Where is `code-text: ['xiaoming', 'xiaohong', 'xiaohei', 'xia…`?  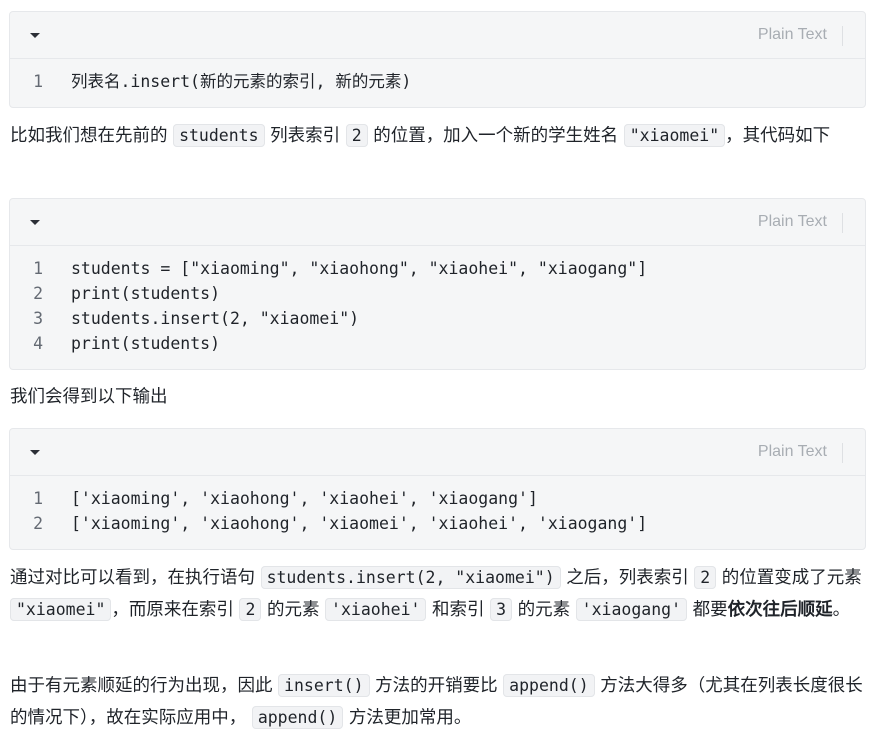
code-text: ['xiaoming', 'xiaohong', 'xiaohei', 'xia… is located at coordinates (304, 498).